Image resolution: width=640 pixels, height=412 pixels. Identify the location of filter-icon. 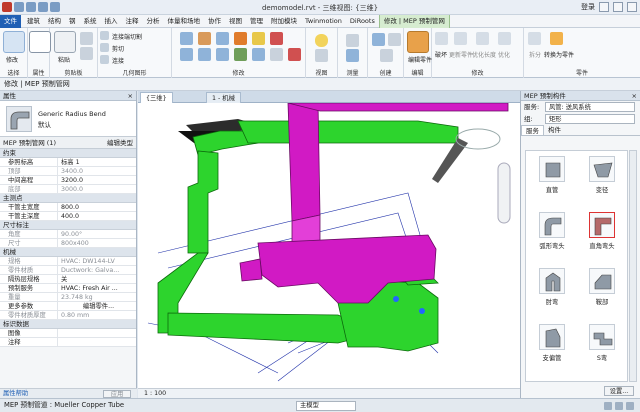
(630, 406).